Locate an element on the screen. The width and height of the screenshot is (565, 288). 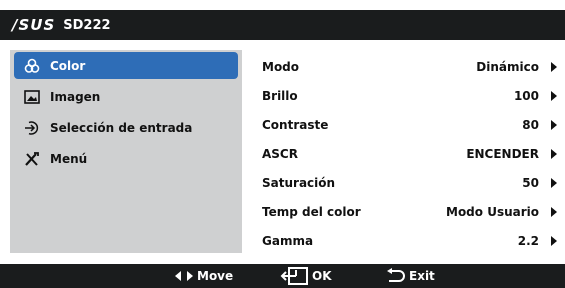
setting-label: Gamma is located at coordinates (288, 240).